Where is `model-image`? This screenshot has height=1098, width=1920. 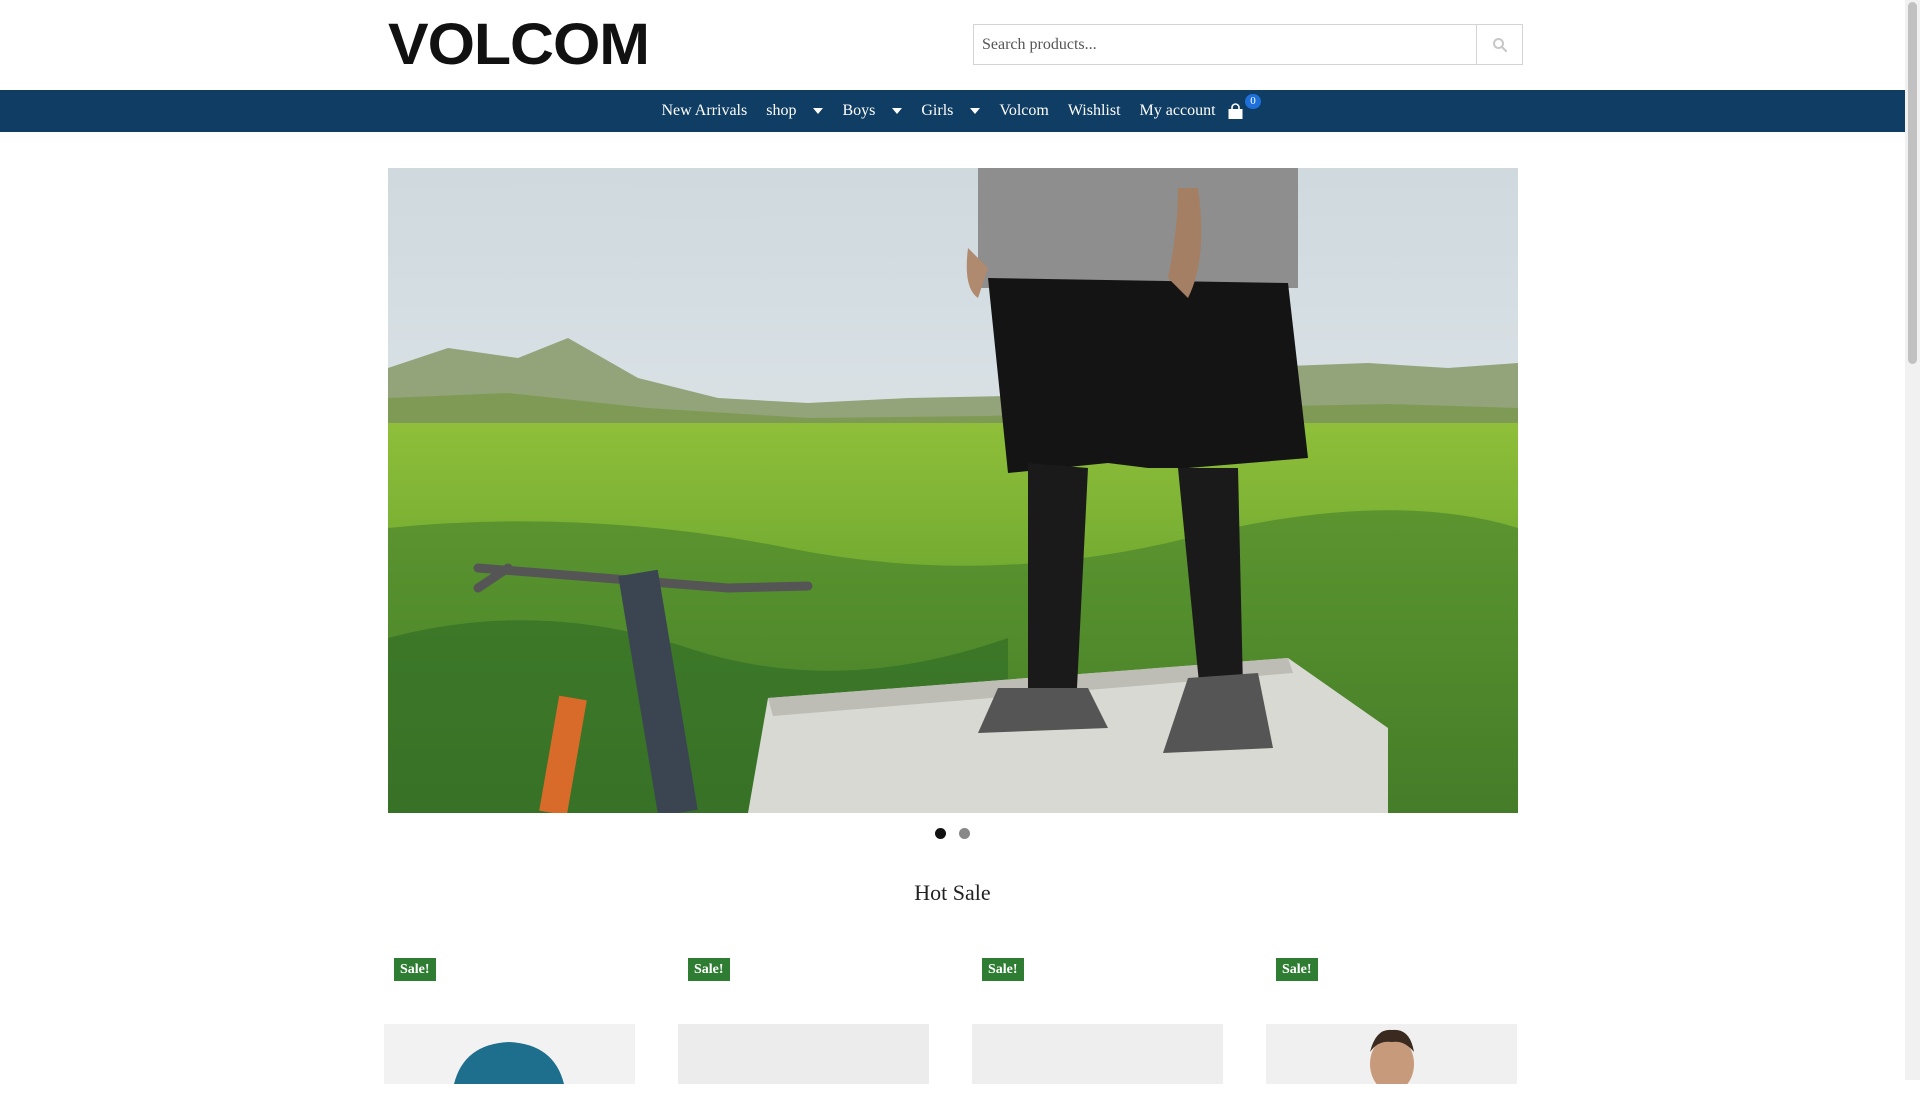 model-image is located at coordinates (1392, 1056).